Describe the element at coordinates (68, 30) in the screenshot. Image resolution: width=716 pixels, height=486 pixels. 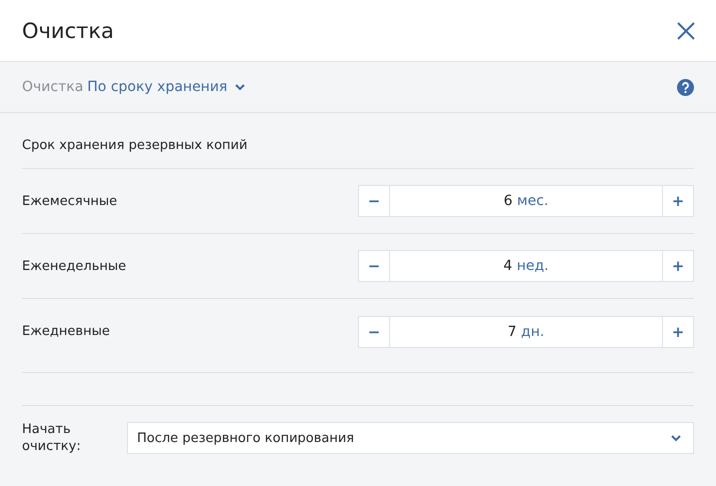
I see `window-title: Очистка` at that location.